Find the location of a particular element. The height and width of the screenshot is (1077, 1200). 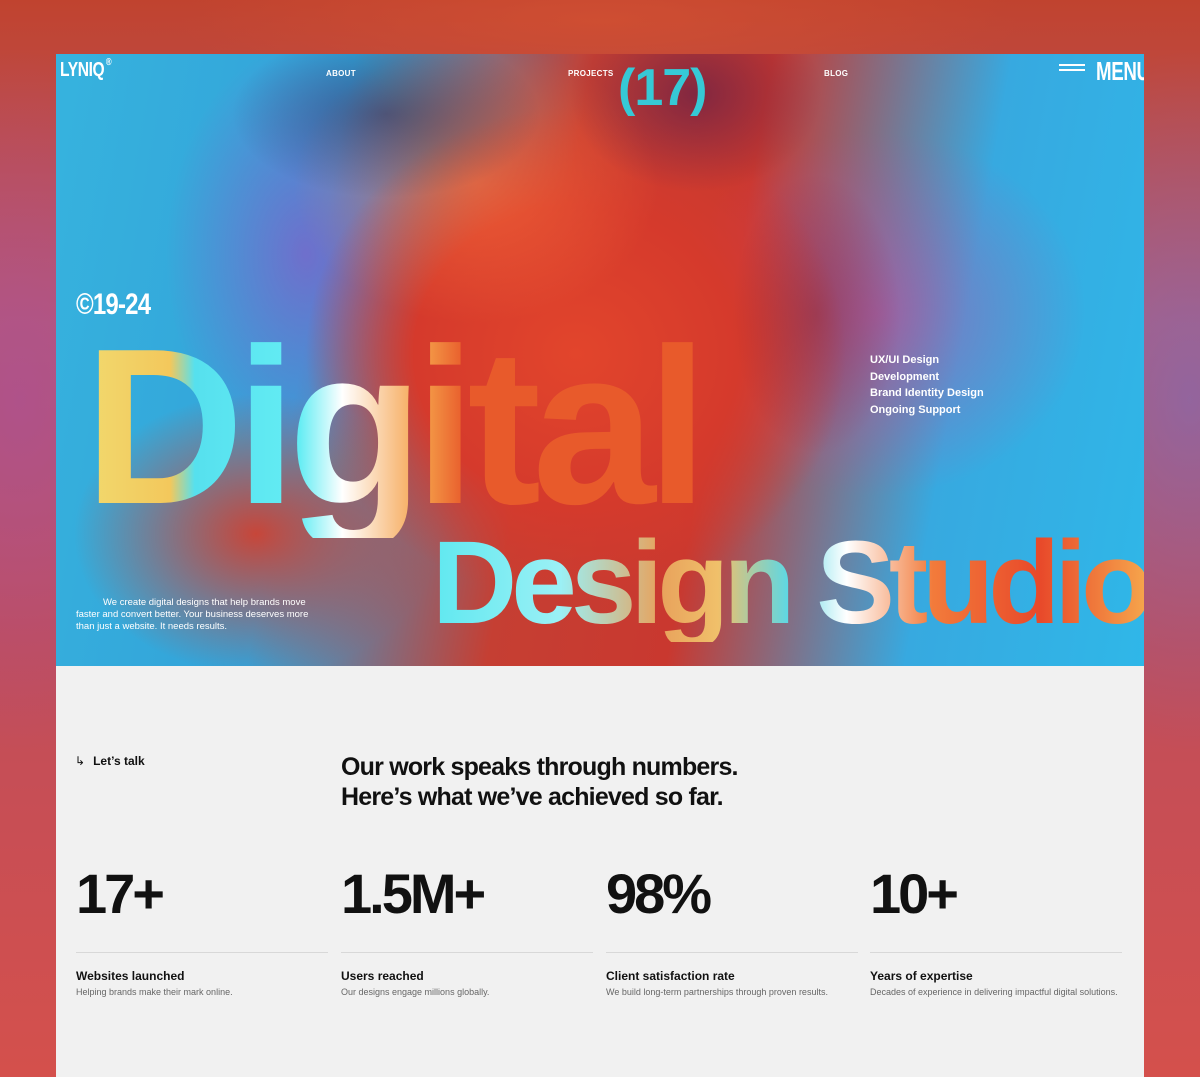

nav-about: ABOUT is located at coordinates (341, 73).